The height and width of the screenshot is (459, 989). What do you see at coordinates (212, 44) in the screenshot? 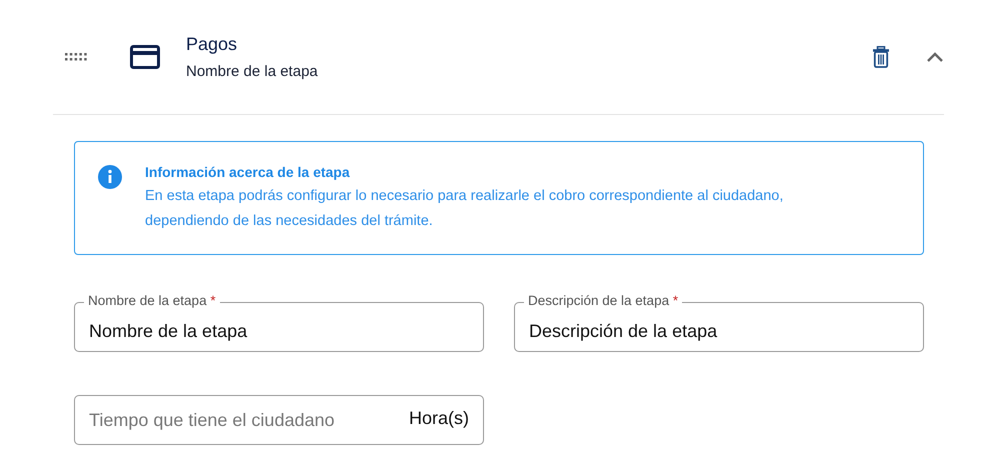
I see `step-title: Pagos` at bounding box center [212, 44].